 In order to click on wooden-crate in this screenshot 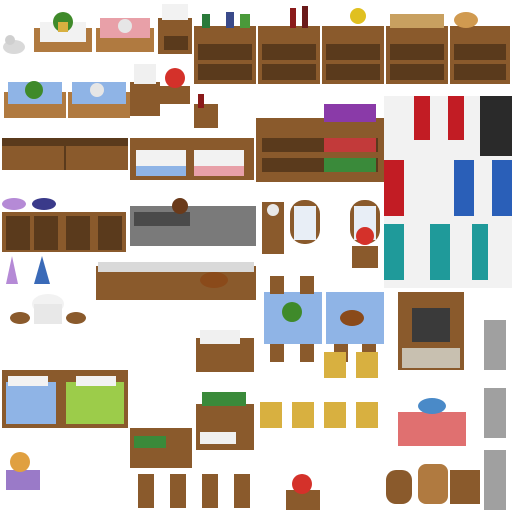, I will do `click(465, 487)`.